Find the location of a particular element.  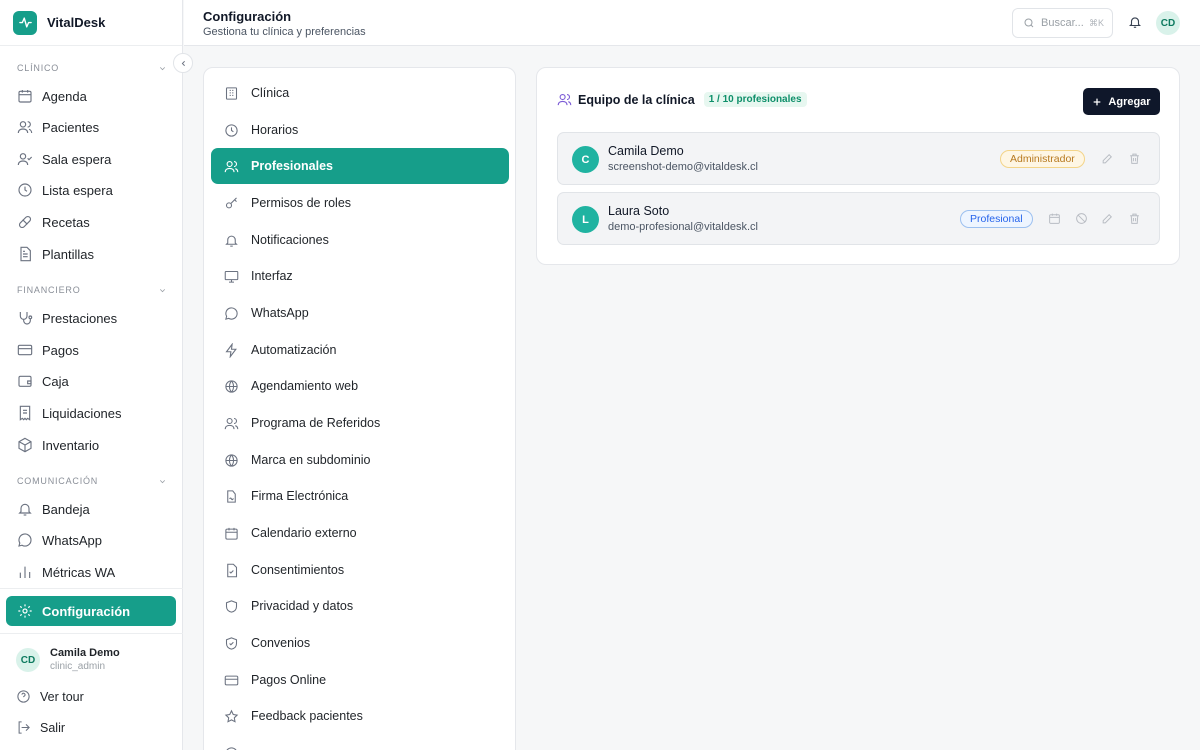

member-name: Laura Soto is located at coordinates (639, 211).